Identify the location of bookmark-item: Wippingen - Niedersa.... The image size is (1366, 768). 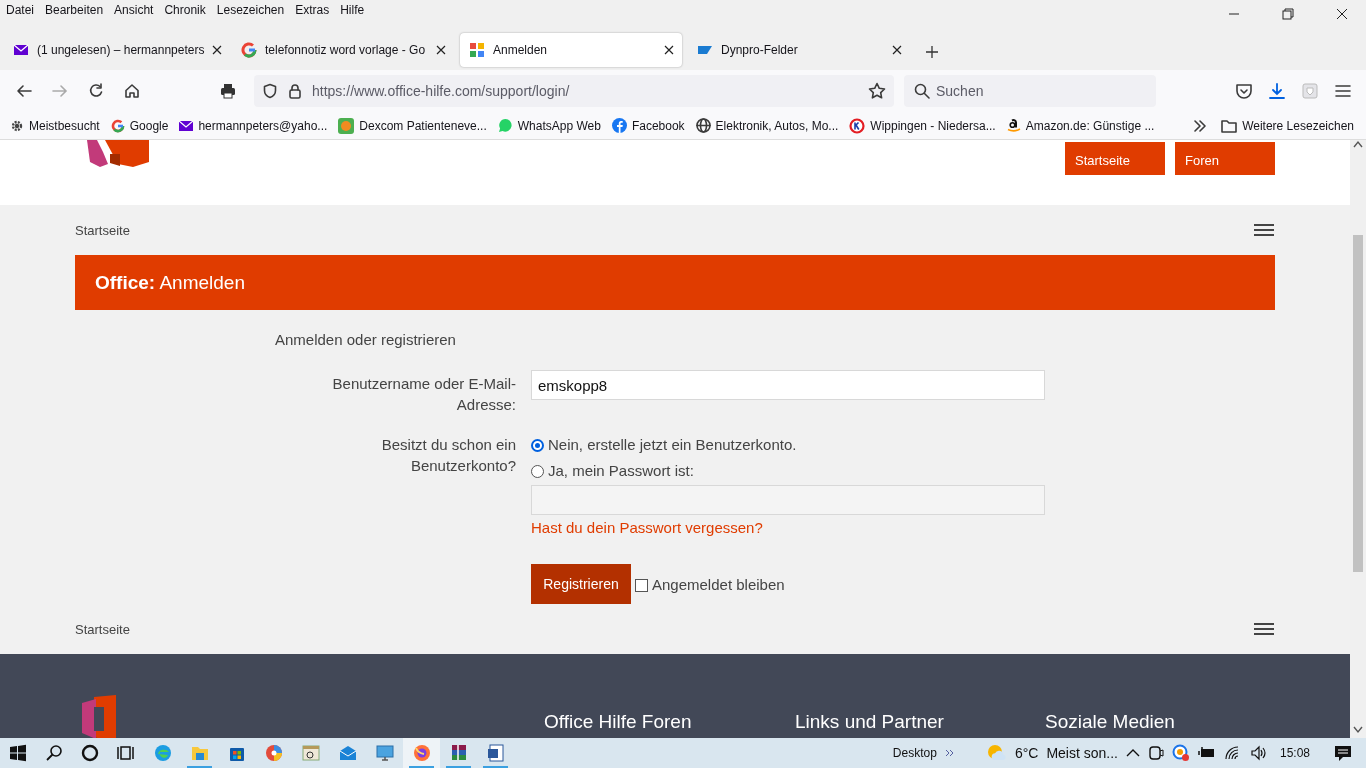
(922, 125).